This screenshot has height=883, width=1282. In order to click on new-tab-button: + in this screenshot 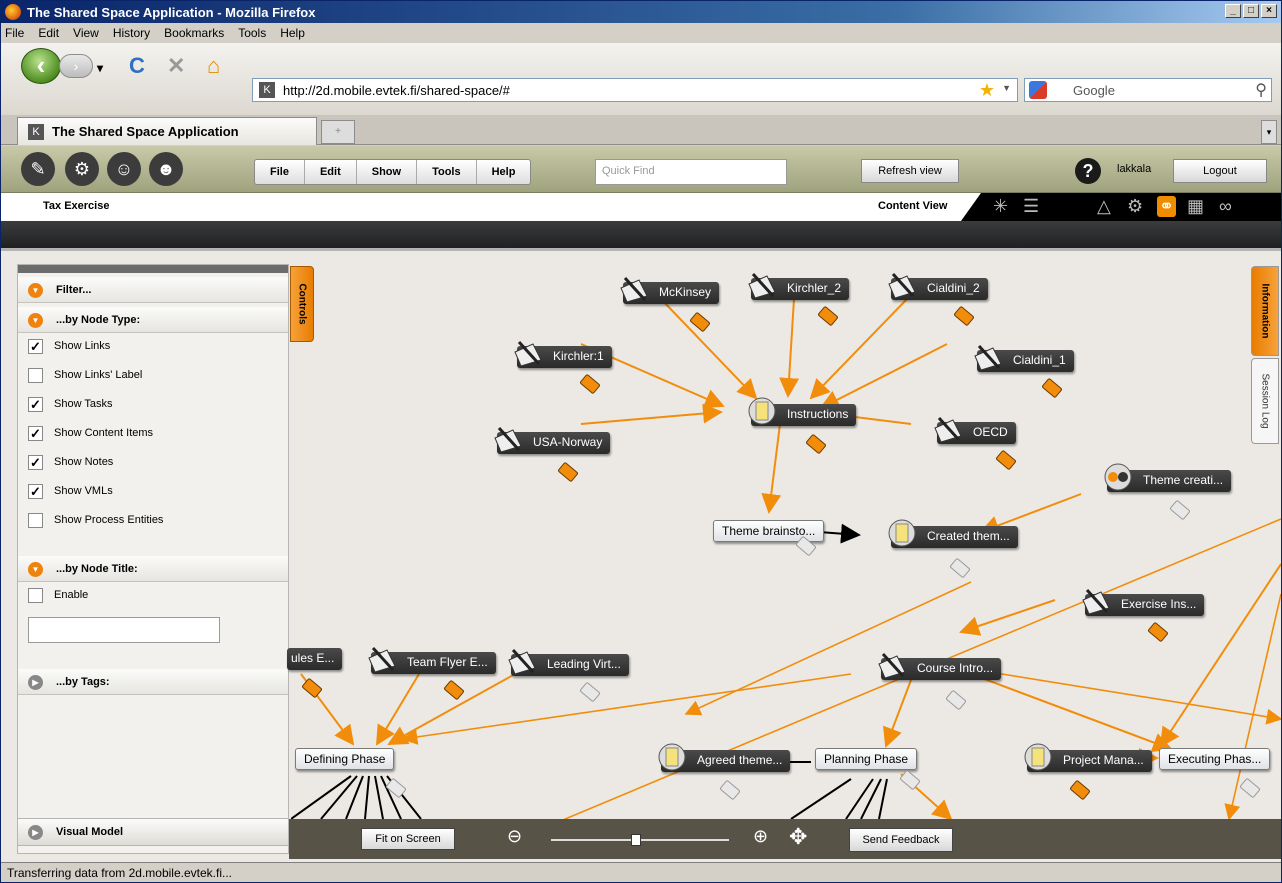, I will do `click(338, 132)`.